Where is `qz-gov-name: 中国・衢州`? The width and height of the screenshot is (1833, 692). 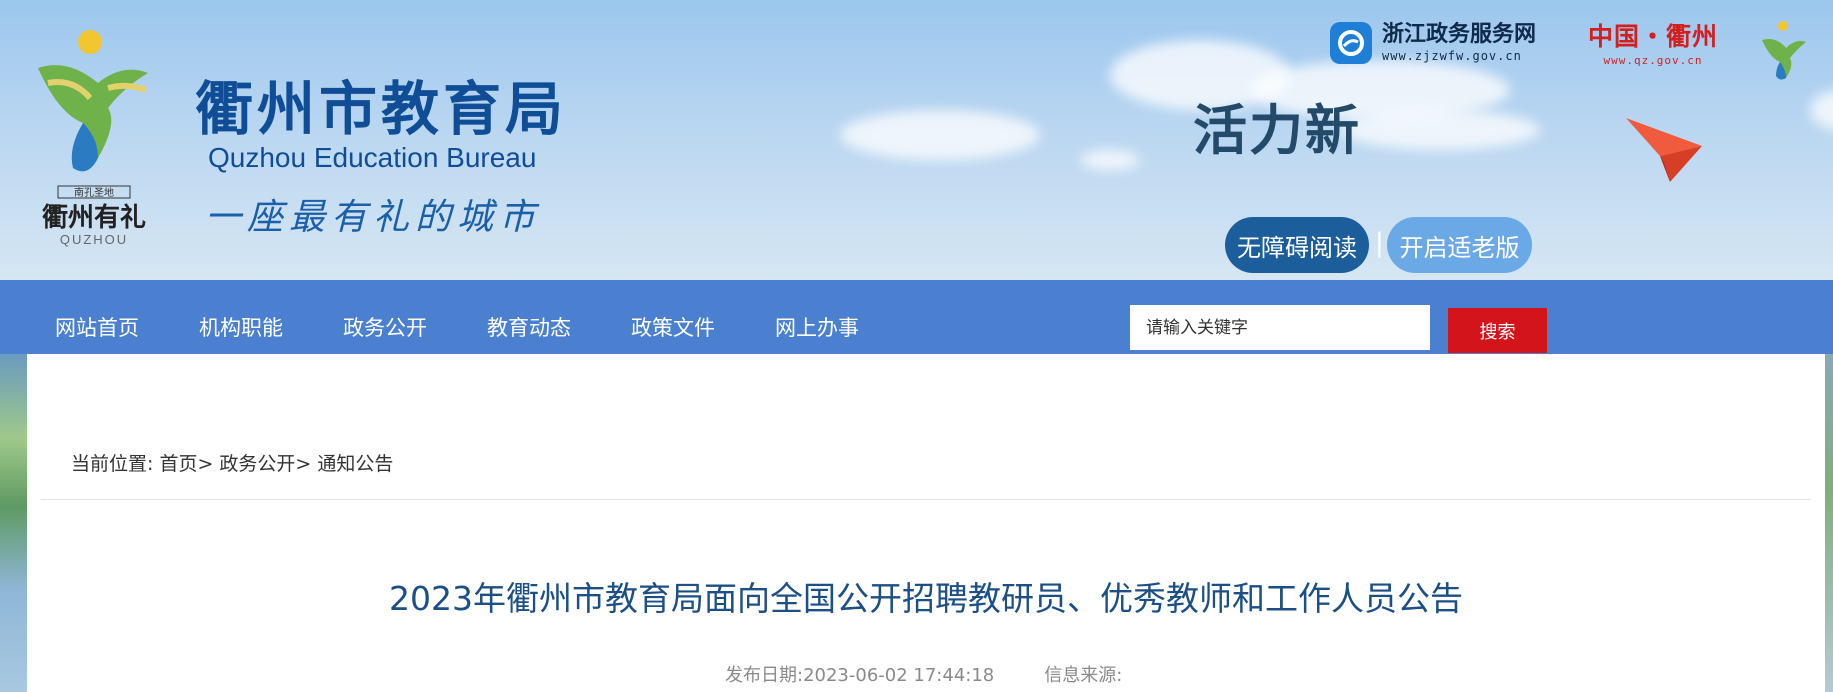
qz-gov-name: 中国・衢州 is located at coordinates (1653, 36).